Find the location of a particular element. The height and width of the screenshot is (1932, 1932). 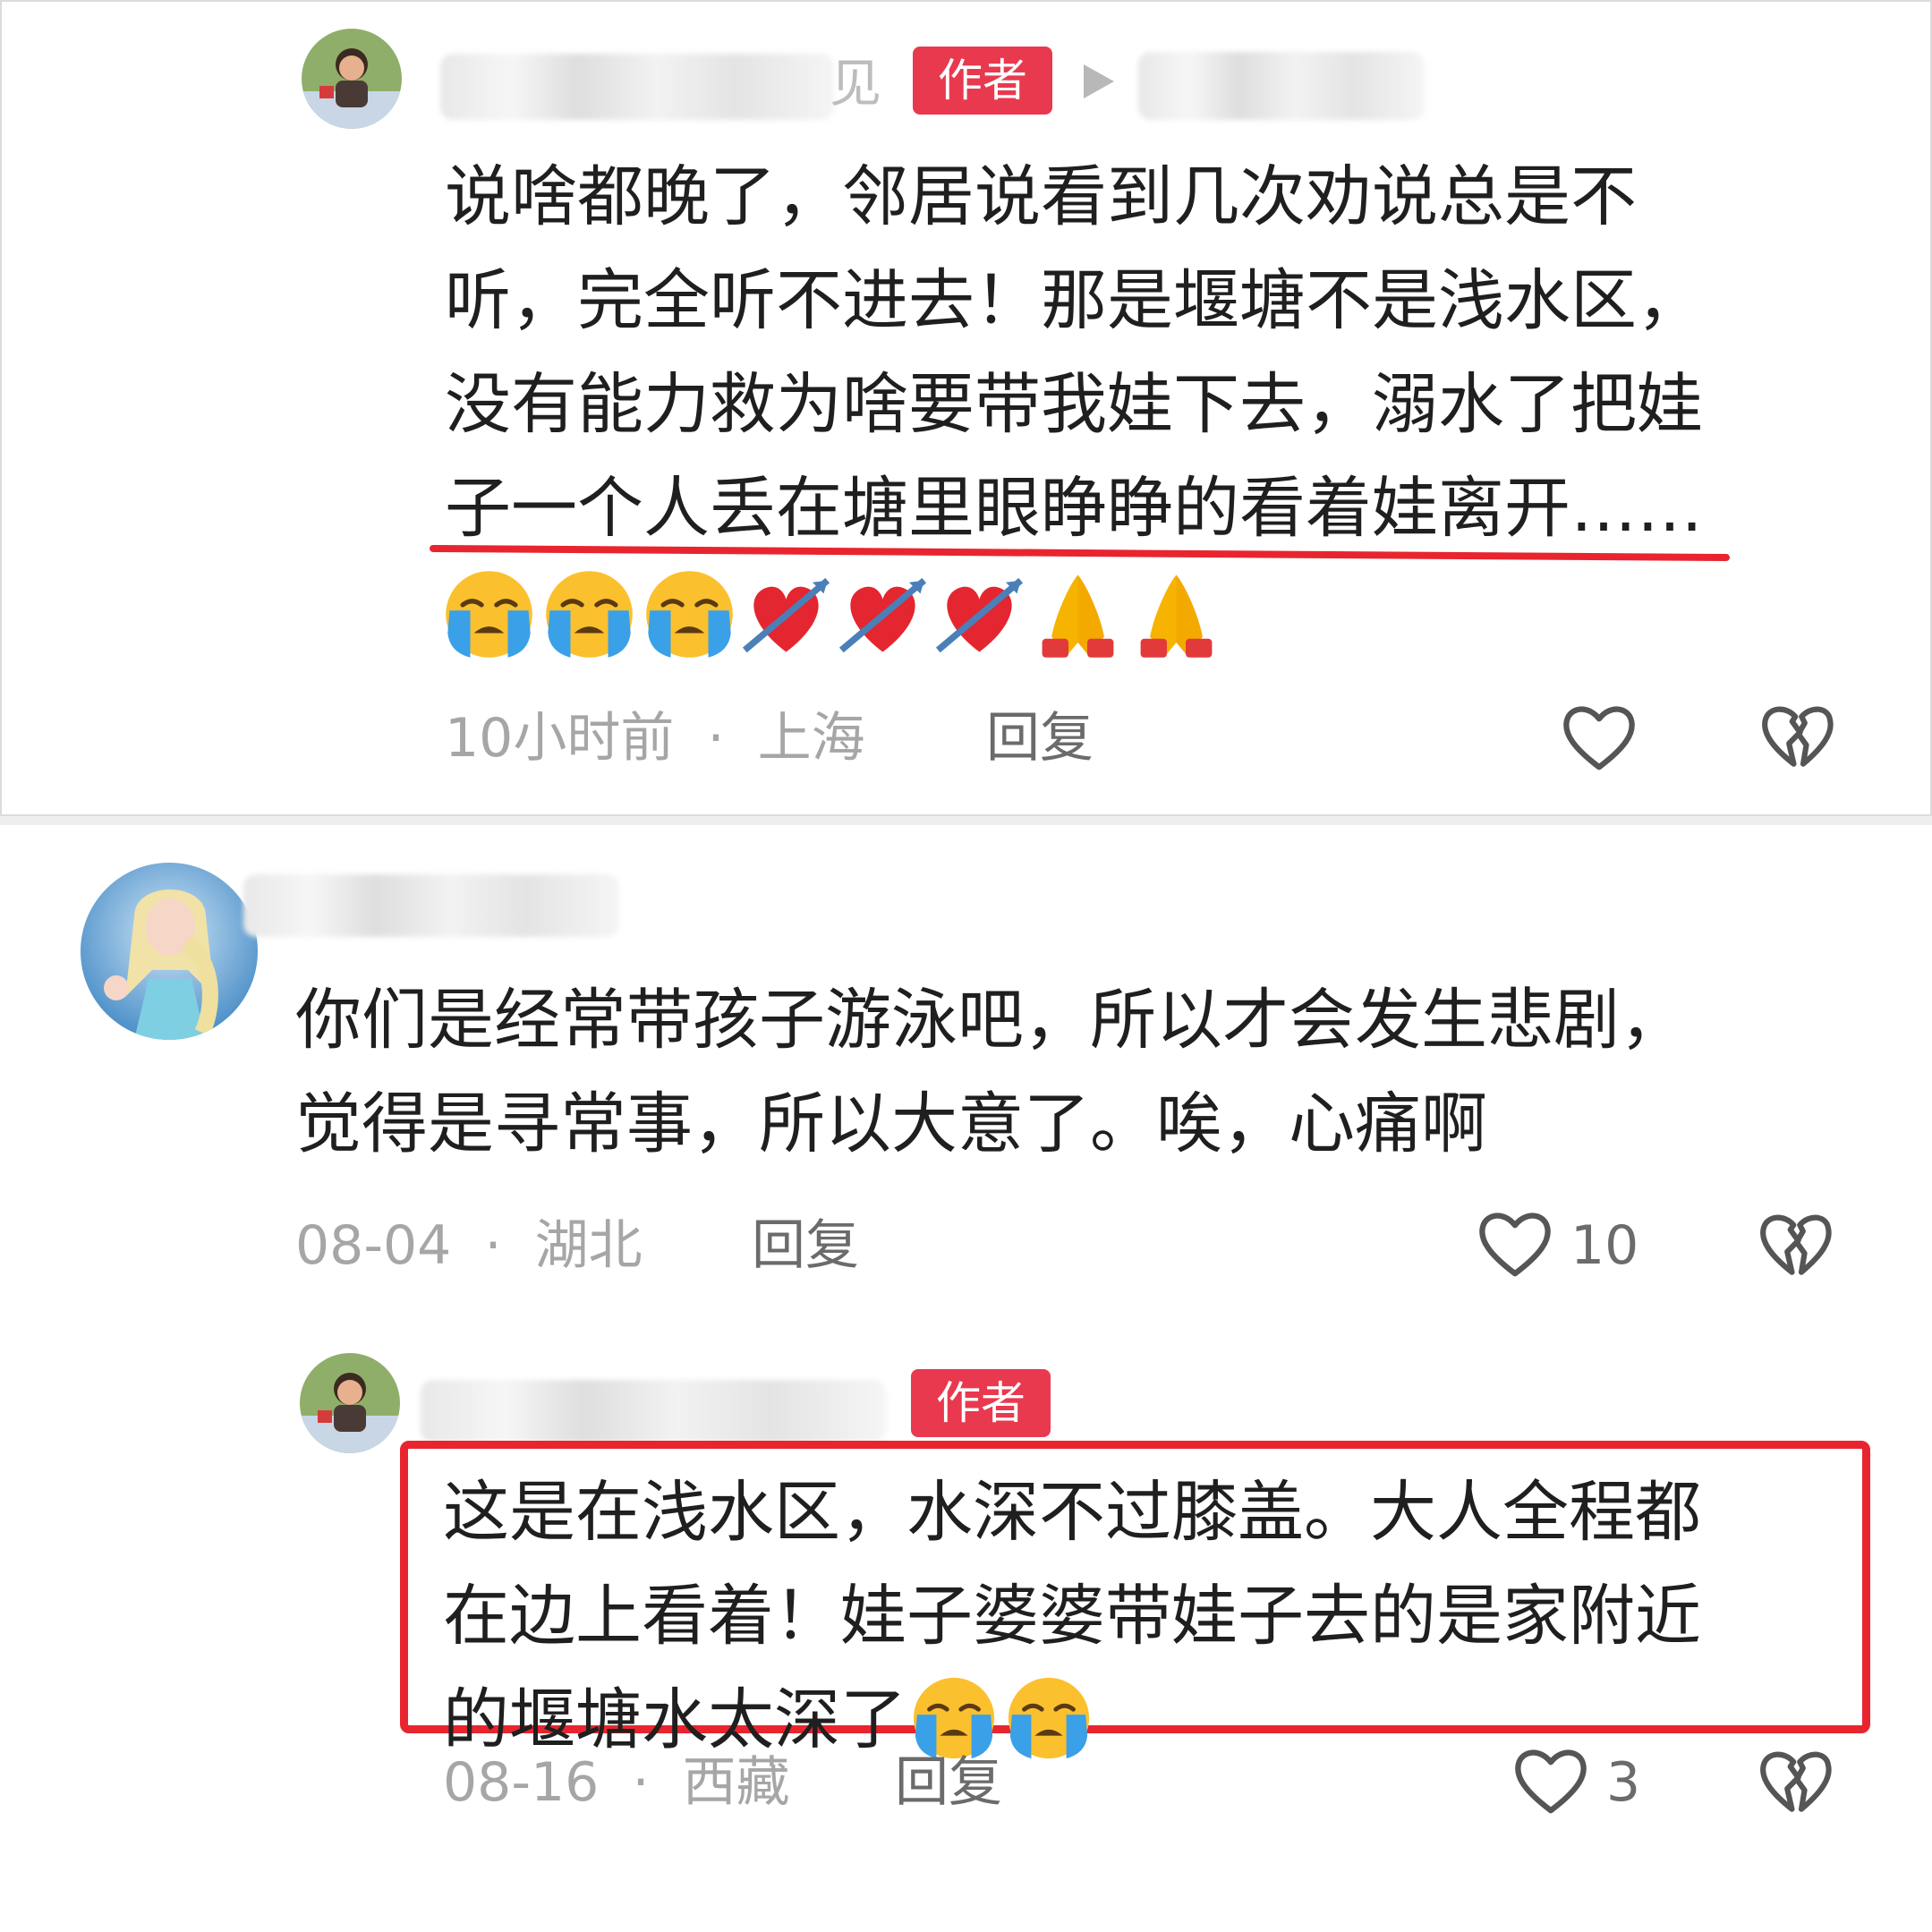

user-name-blurred is located at coordinates (431, 906).